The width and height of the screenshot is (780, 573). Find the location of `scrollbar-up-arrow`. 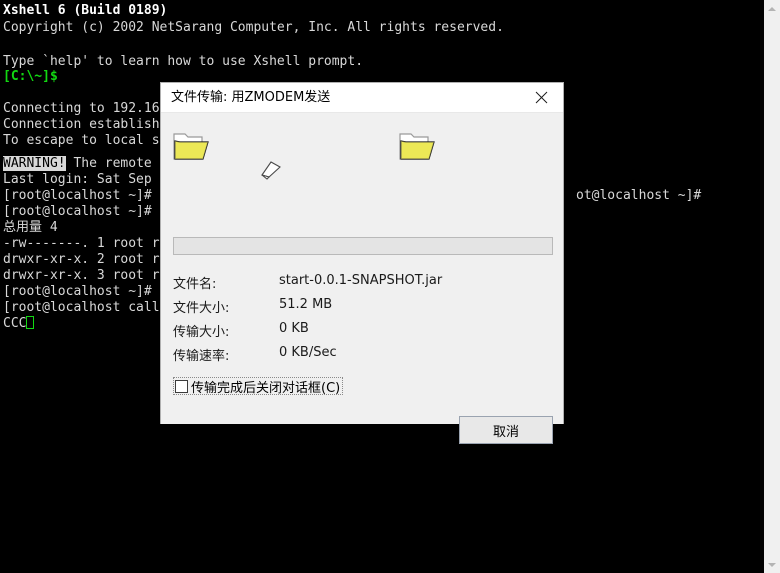

scrollbar-up-arrow is located at coordinates (772, 8).